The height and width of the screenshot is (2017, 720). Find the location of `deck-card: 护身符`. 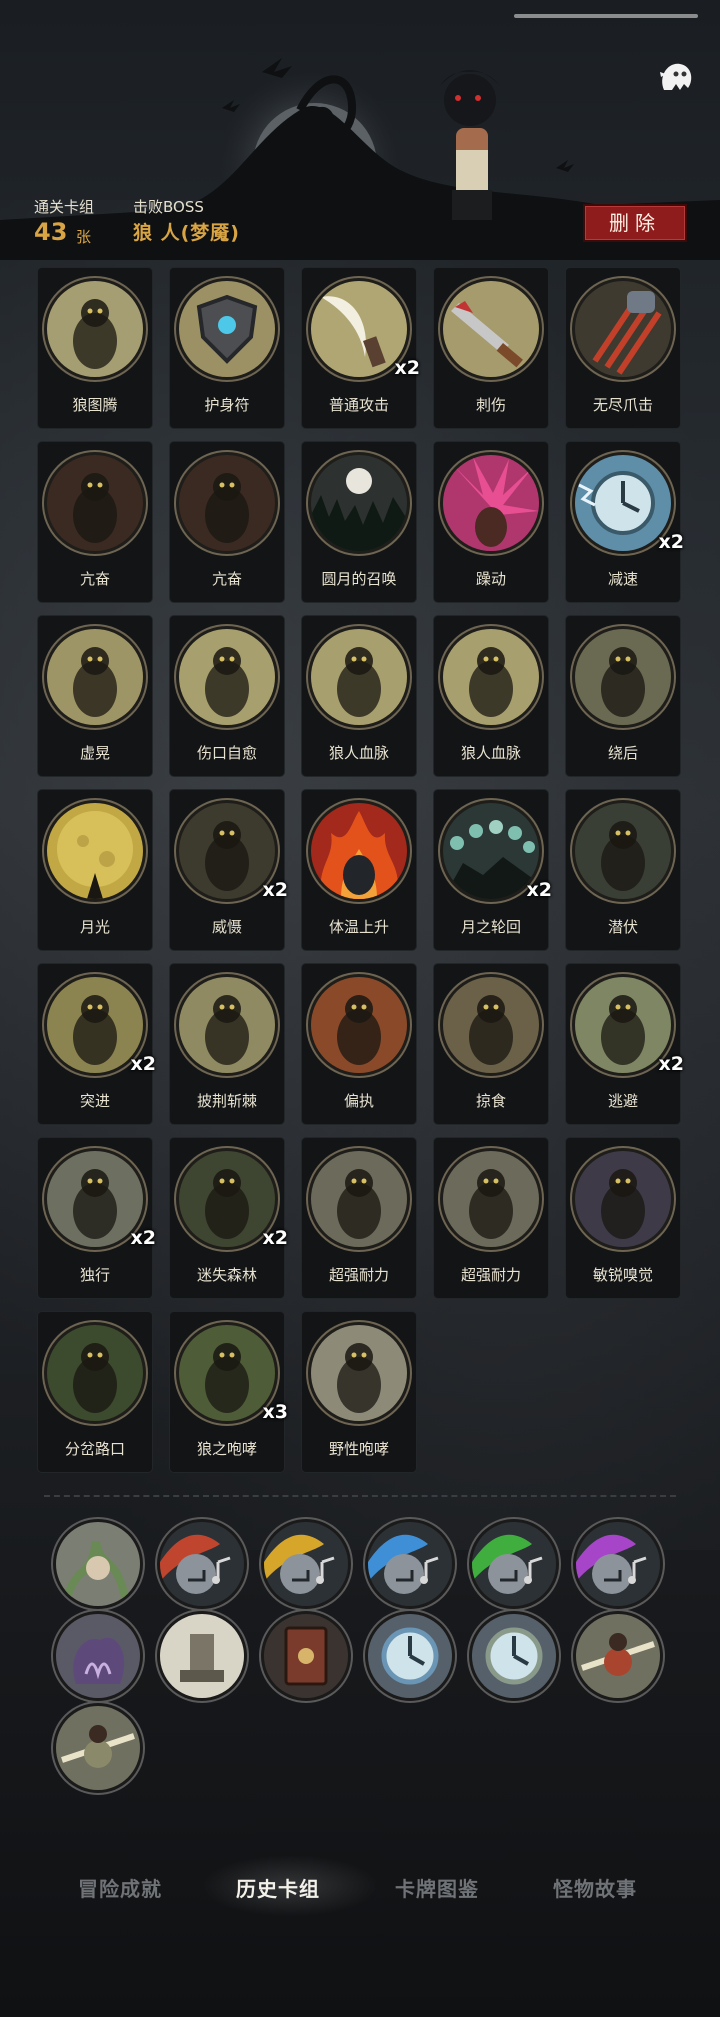

deck-card: 护身符 is located at coordinates (227, 348).